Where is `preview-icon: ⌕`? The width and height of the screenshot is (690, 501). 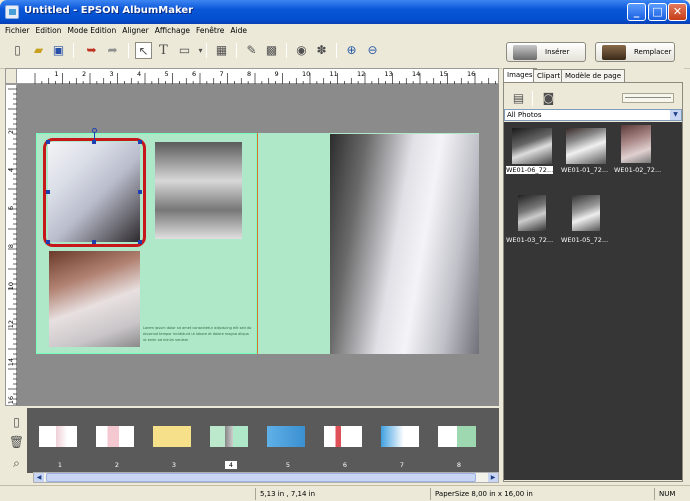
preview-icon: ⌕ is located at coordinates (16, 463).